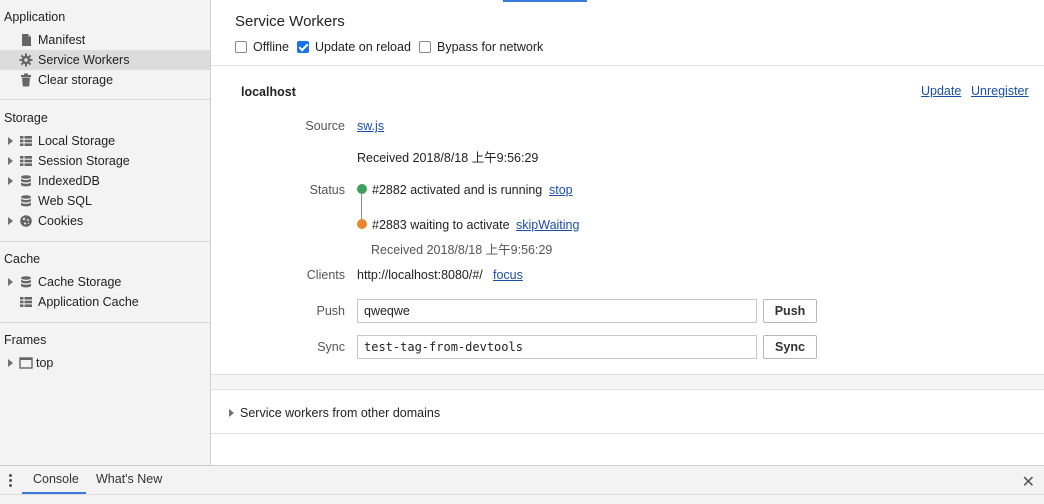 Image resolution: width=1044 pixels, height=504 pixels. Describe the element at coordinates (271, 47) in the screenshot. I see `offline-label: Offline` at that location.